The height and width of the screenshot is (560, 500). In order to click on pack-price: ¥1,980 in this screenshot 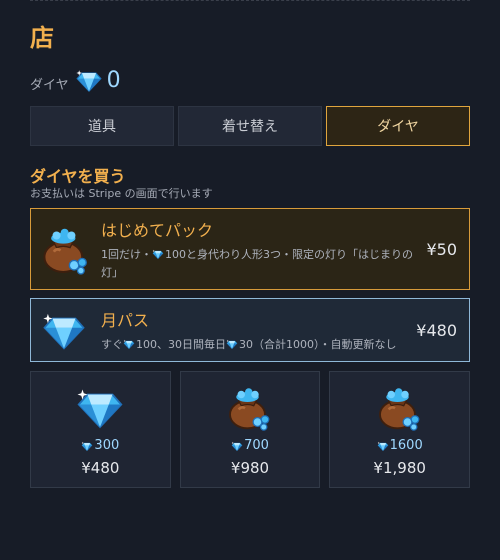, I will do `click(399, 468)`.